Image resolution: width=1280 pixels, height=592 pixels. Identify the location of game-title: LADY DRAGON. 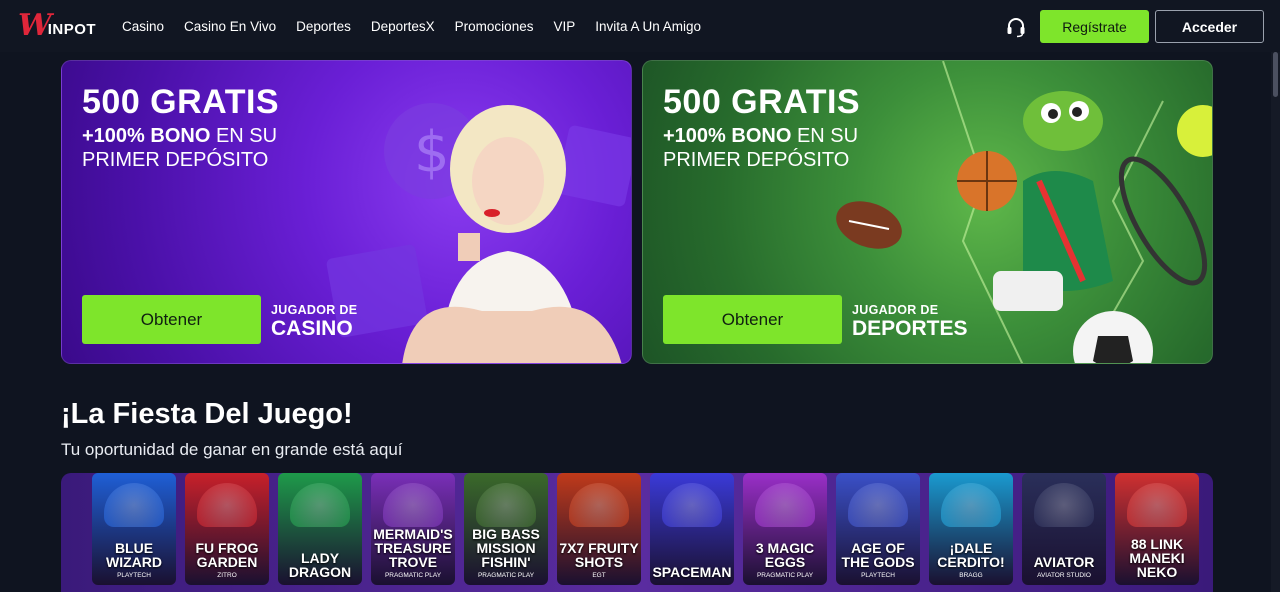
(320, 565).